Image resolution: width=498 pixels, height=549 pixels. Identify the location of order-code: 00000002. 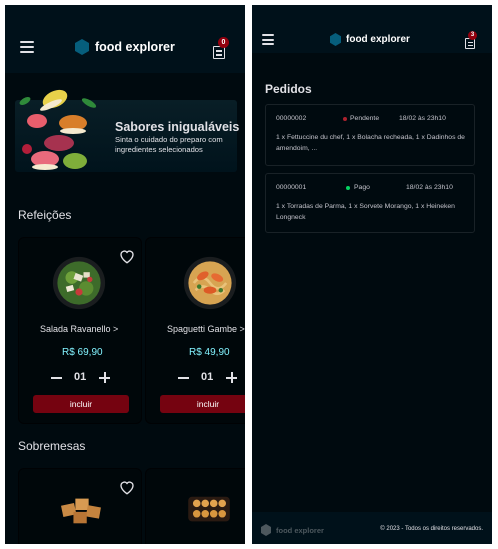
(291, 118).